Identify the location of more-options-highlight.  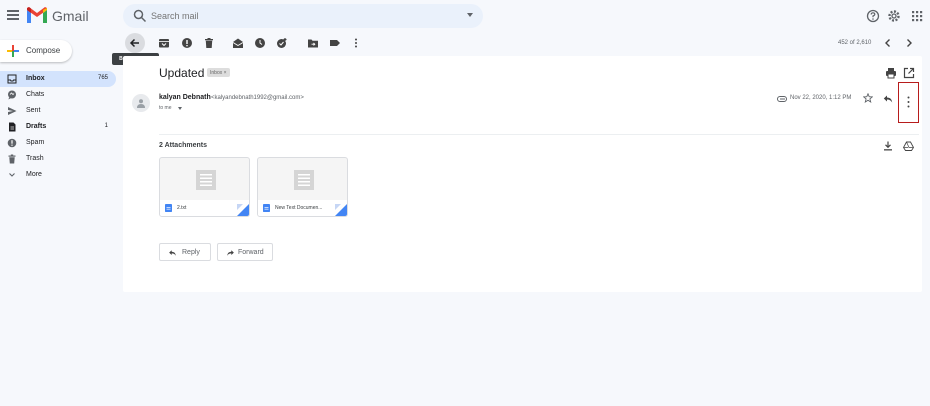
(908, 102).